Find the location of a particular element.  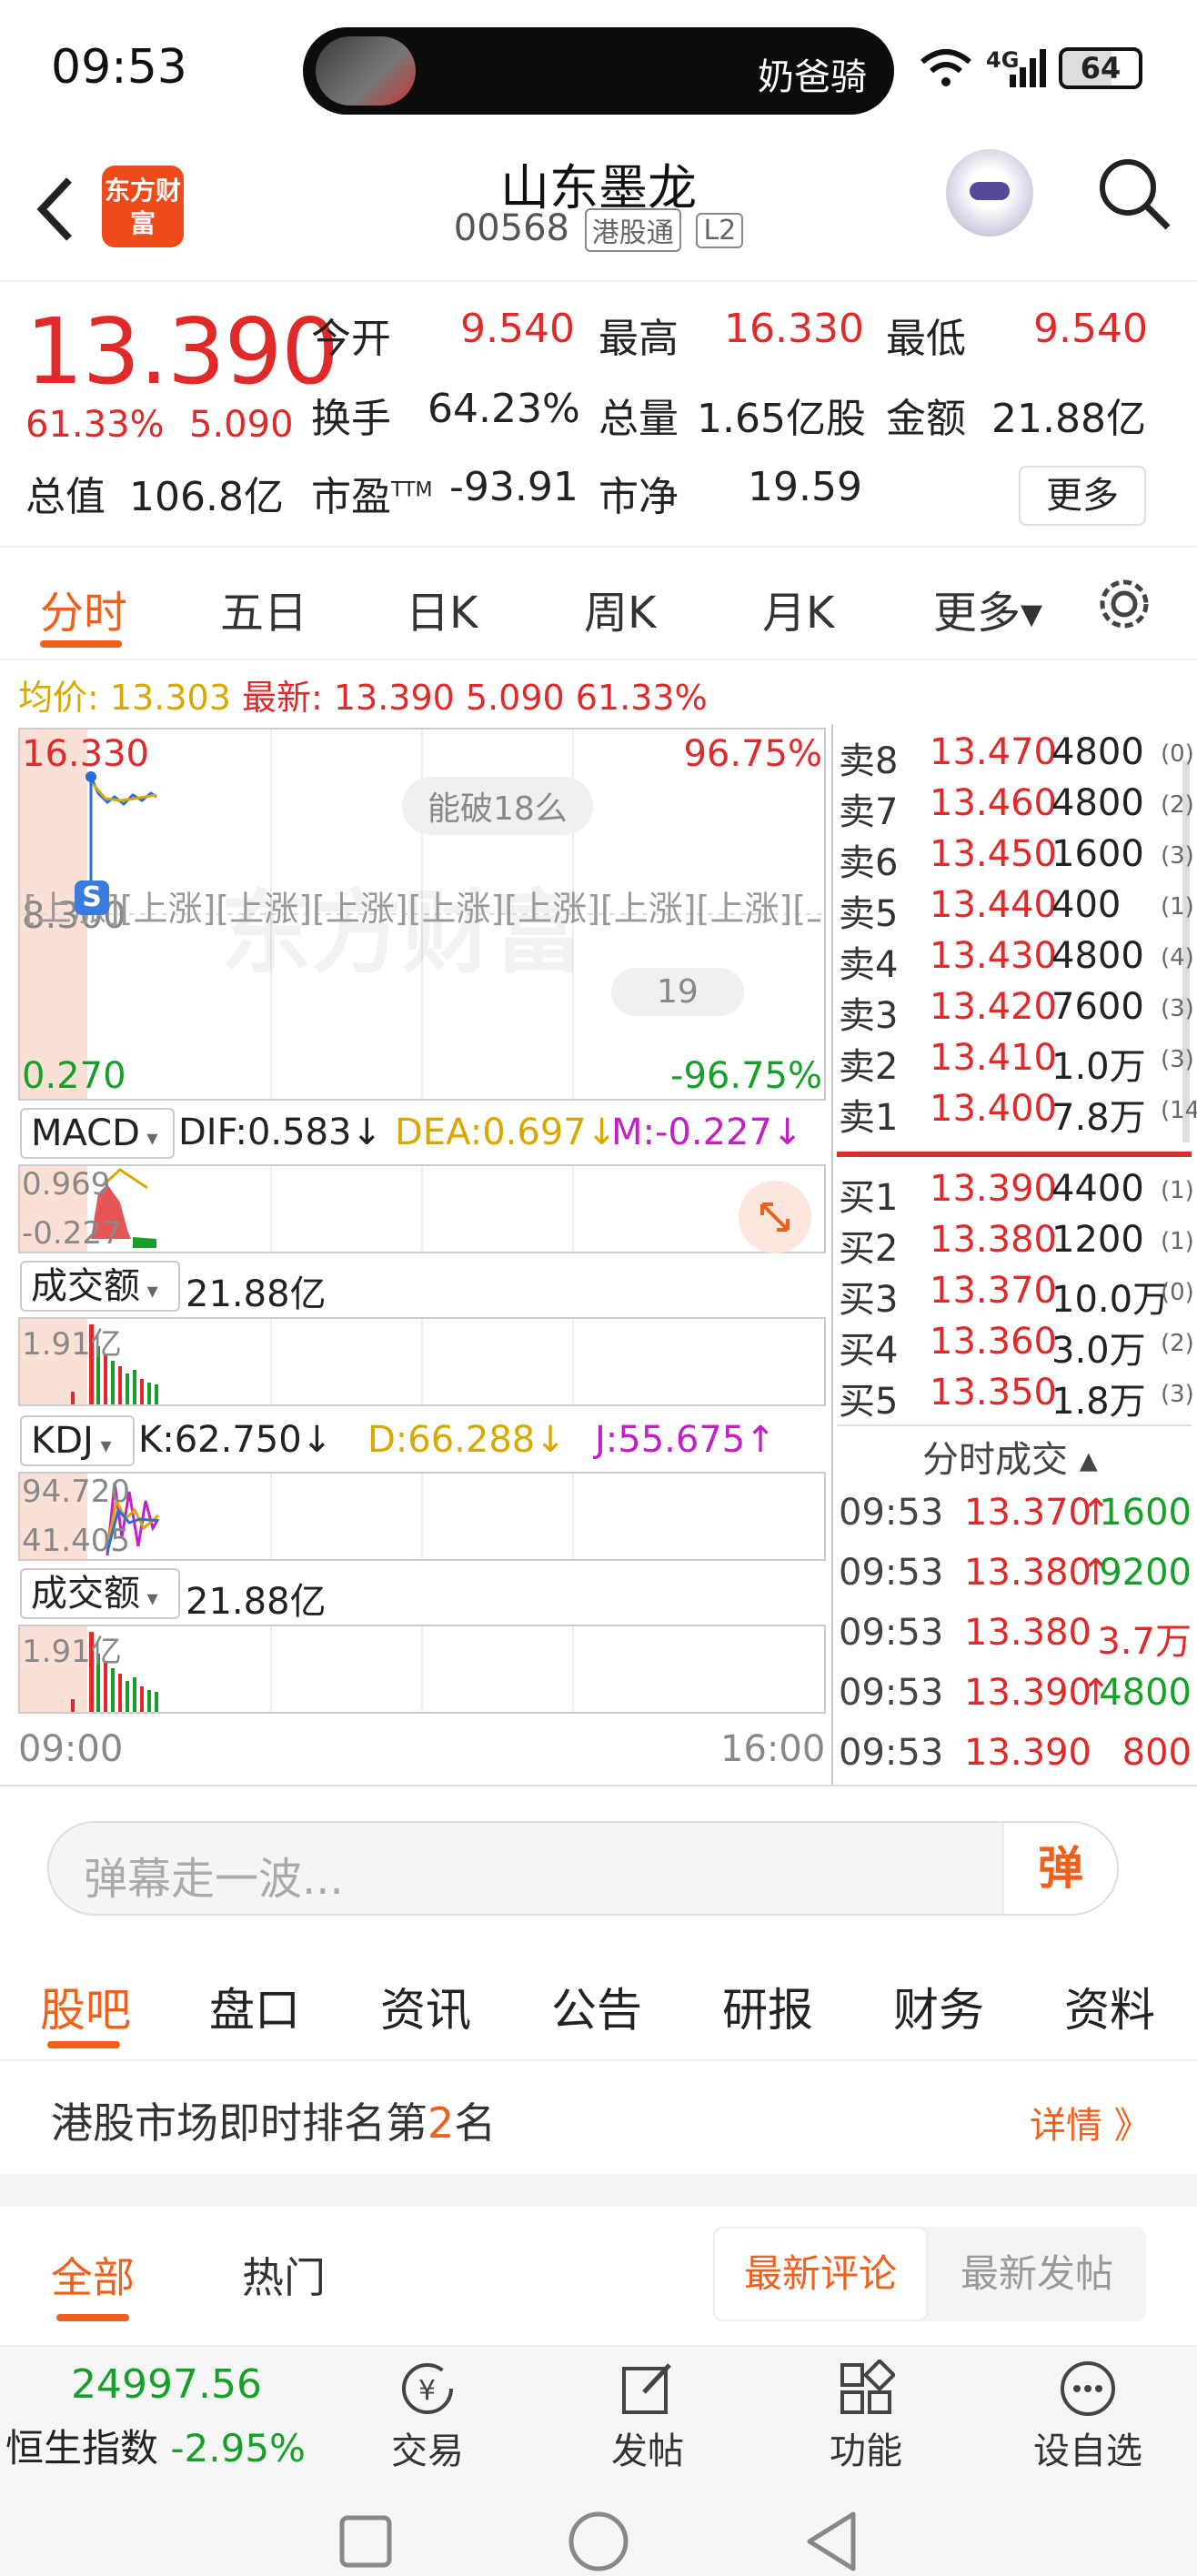

ask-row: 卖1 13.4007.8万 (14) is located at coordinates (1017, 1113).